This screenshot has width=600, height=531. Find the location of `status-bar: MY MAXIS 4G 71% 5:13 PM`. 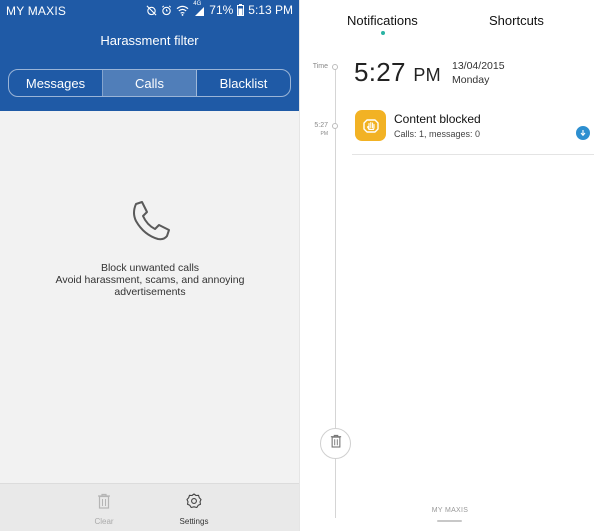

status-bar: MY MAXIS 4G 71% 5:13 PM is located at coordinates (149, 11).